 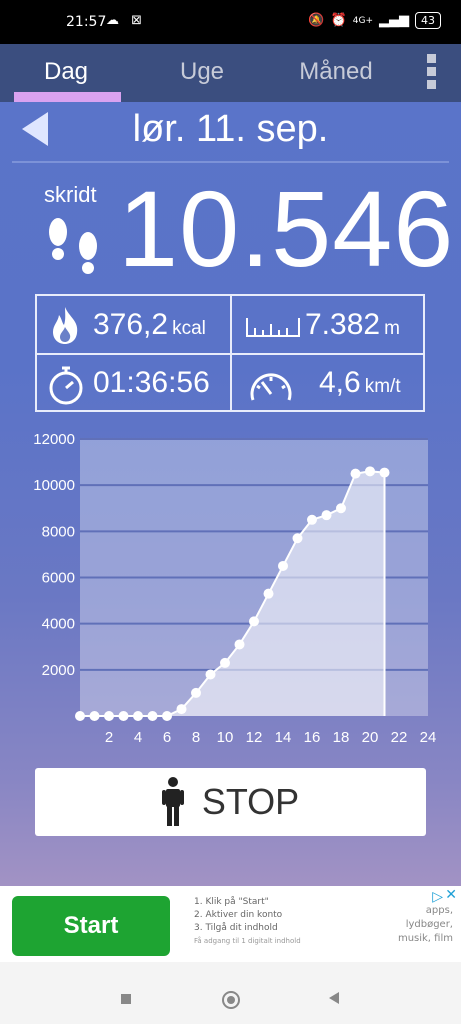 What do you see at coordinates (247, 941) in the screenshot?
I see `ad-fine-print: Få adgang til 1 digitalt indhold` at bounding box center [247, 941].